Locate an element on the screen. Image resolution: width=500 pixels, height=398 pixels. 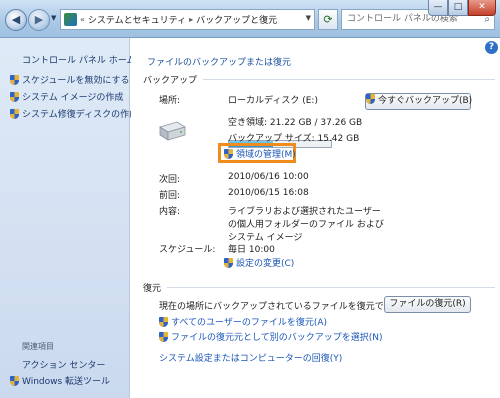
create-system-image-link: システム イメージの作成 is located at coordinates (66, 96).